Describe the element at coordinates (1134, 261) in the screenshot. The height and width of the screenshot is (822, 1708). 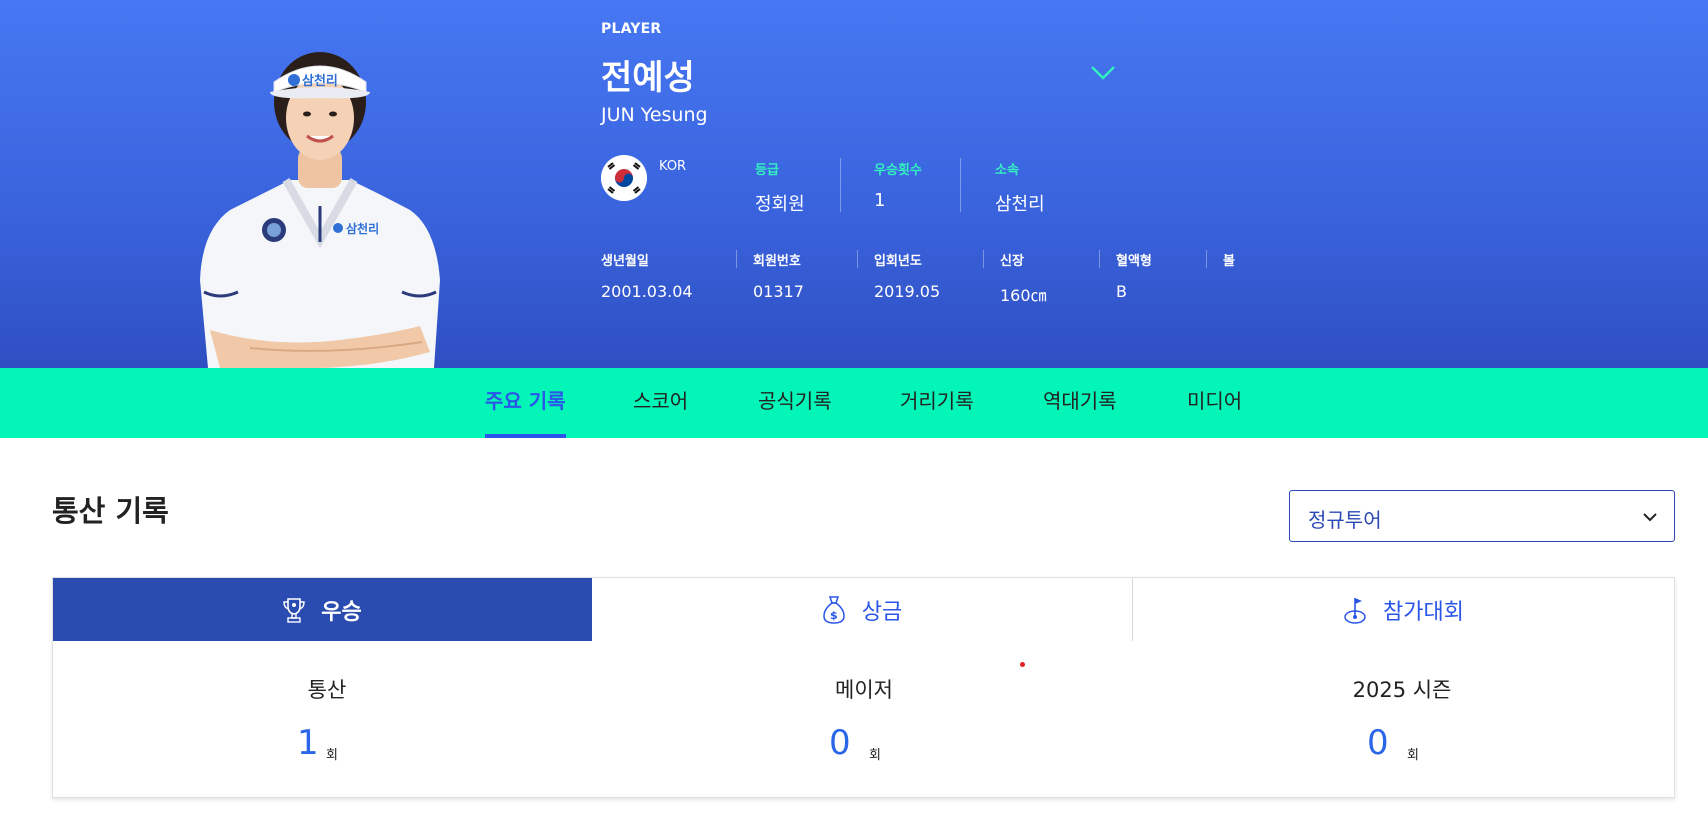
I see `info-label-blood-type: 혈액형` at that location.